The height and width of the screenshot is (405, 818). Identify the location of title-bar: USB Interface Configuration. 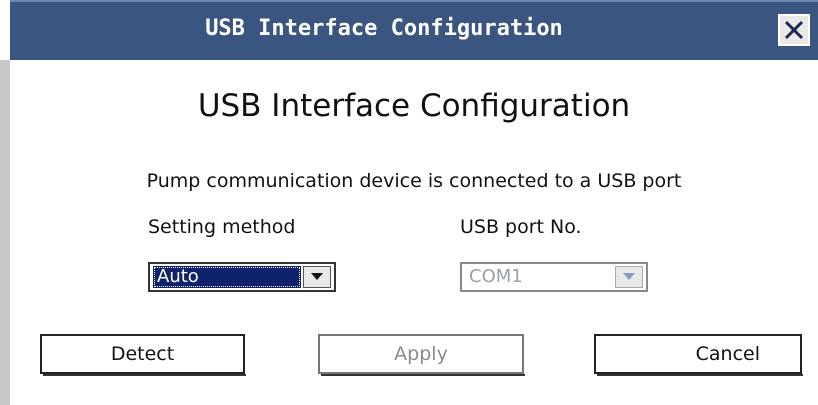
(414, 30).